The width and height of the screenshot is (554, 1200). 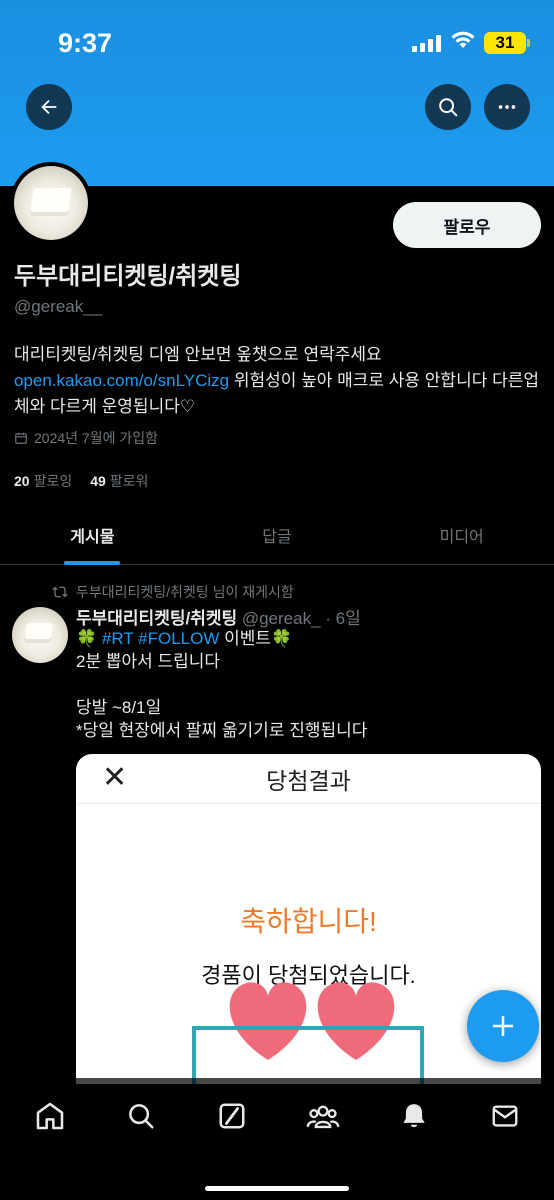 I want to click on status-time: 9:37, so click(x=85, y=43).